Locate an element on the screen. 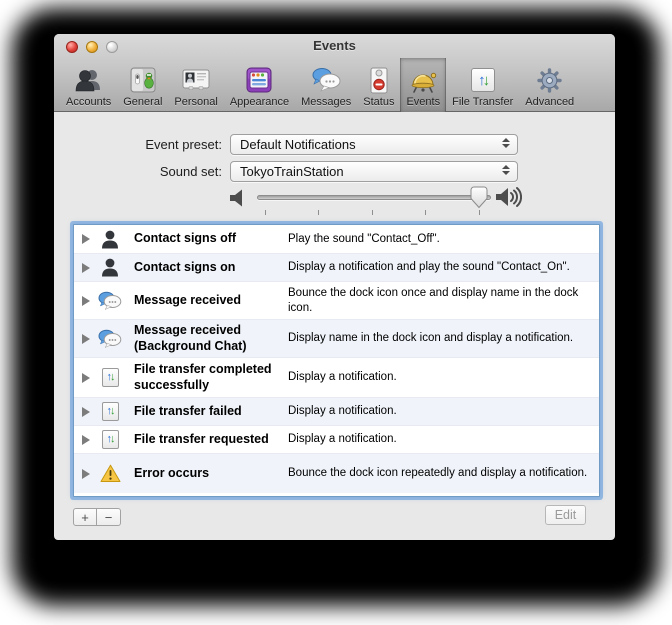 This screenshot has height=625, width=672. event-preset-label: Event preset: is located at coordinates (183, 144).